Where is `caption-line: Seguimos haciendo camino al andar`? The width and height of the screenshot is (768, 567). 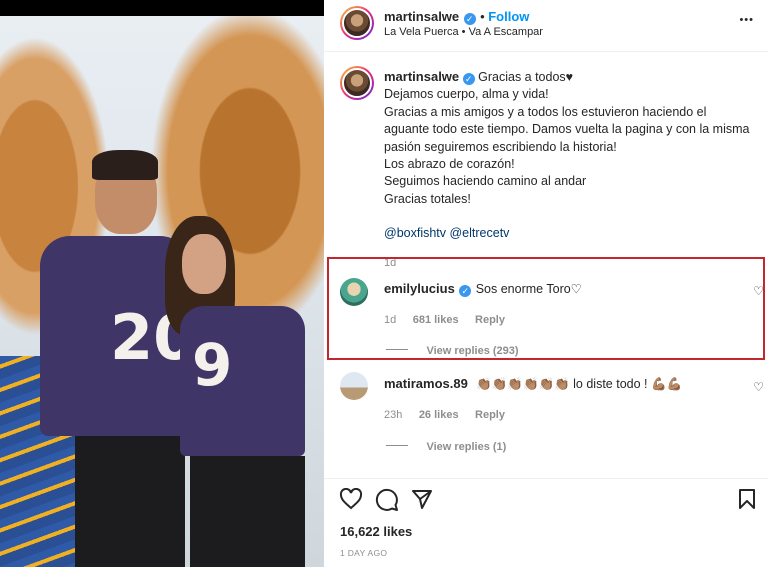
caption-line: Seguimos haciendo camino al andar is located at coordinates (485, 181).